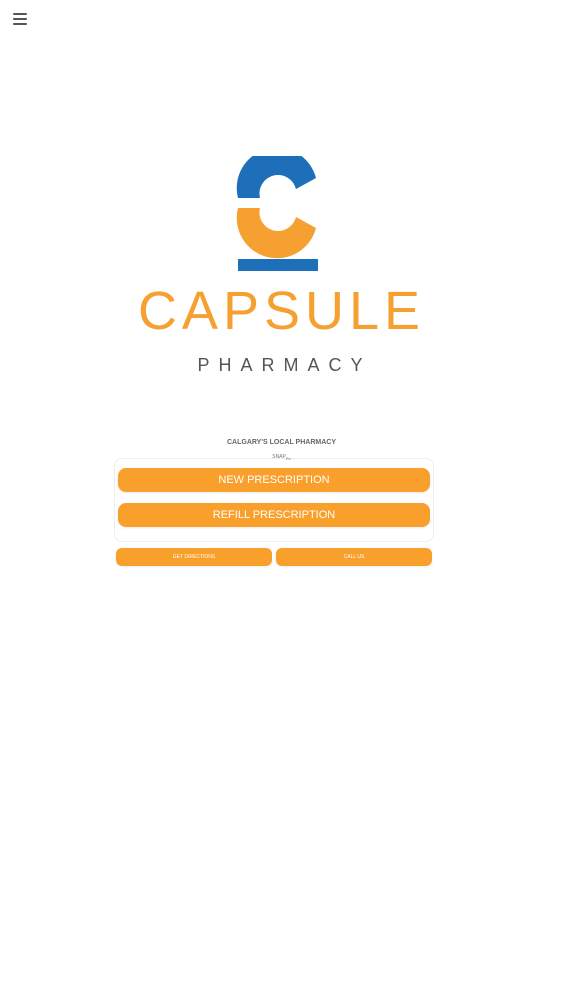 Image resolution: width=563 pixels, height=1000 pixels. Describe the element at coordinates (354, 557) in the screenshot. I see `call-us-button: CALL US` at that location.